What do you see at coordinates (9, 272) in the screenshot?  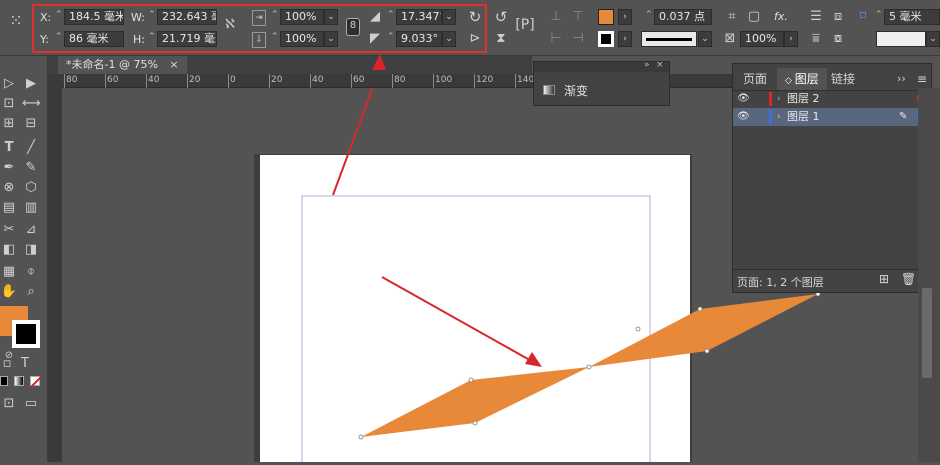 I see `note-tool-icon: ▦` at bounding box center [9, 272].